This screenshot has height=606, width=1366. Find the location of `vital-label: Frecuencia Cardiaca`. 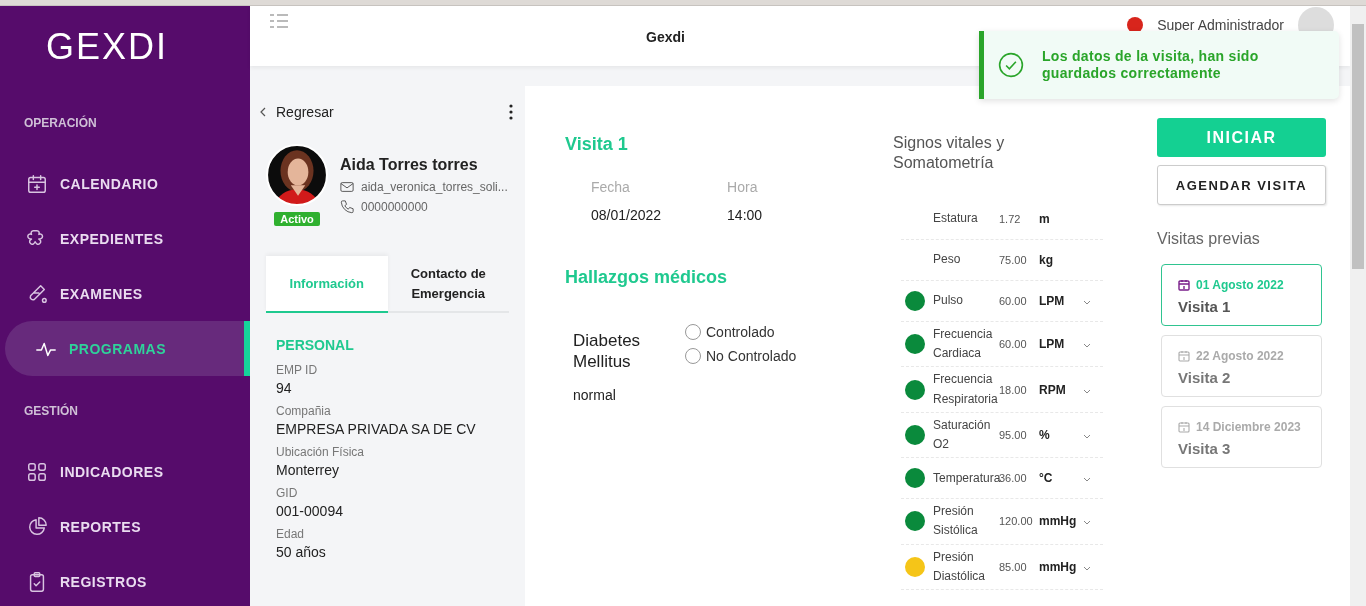

vital-label: Frecuencia Cardiaca is located at coordinates (963, 344).